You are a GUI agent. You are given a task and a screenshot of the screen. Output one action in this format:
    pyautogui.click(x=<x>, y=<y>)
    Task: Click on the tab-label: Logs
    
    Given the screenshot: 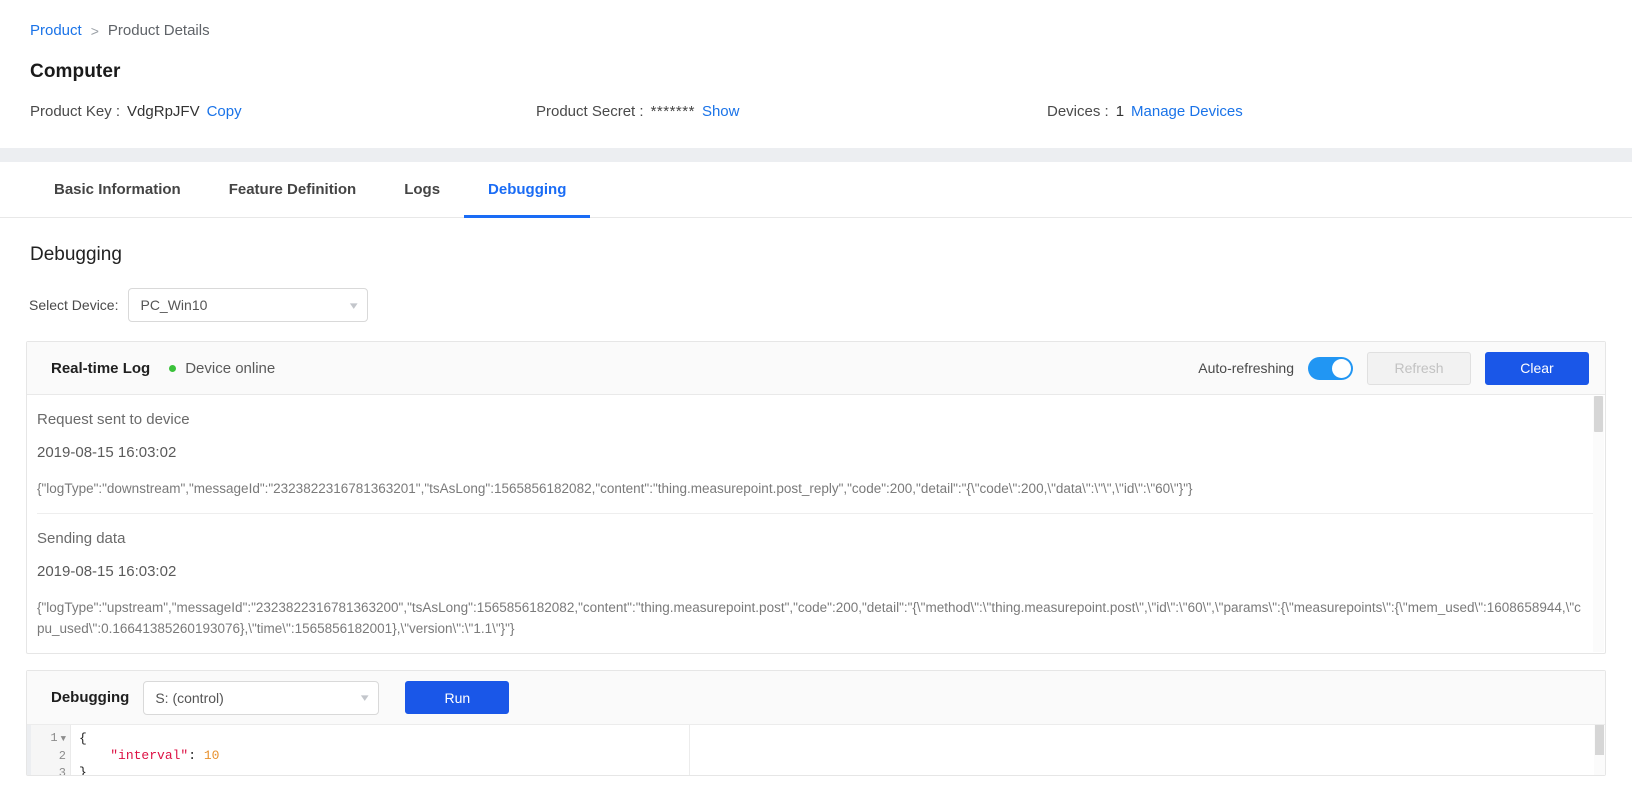 What is the action you would take?
    pyautogui.click(x=422, y=189)
    